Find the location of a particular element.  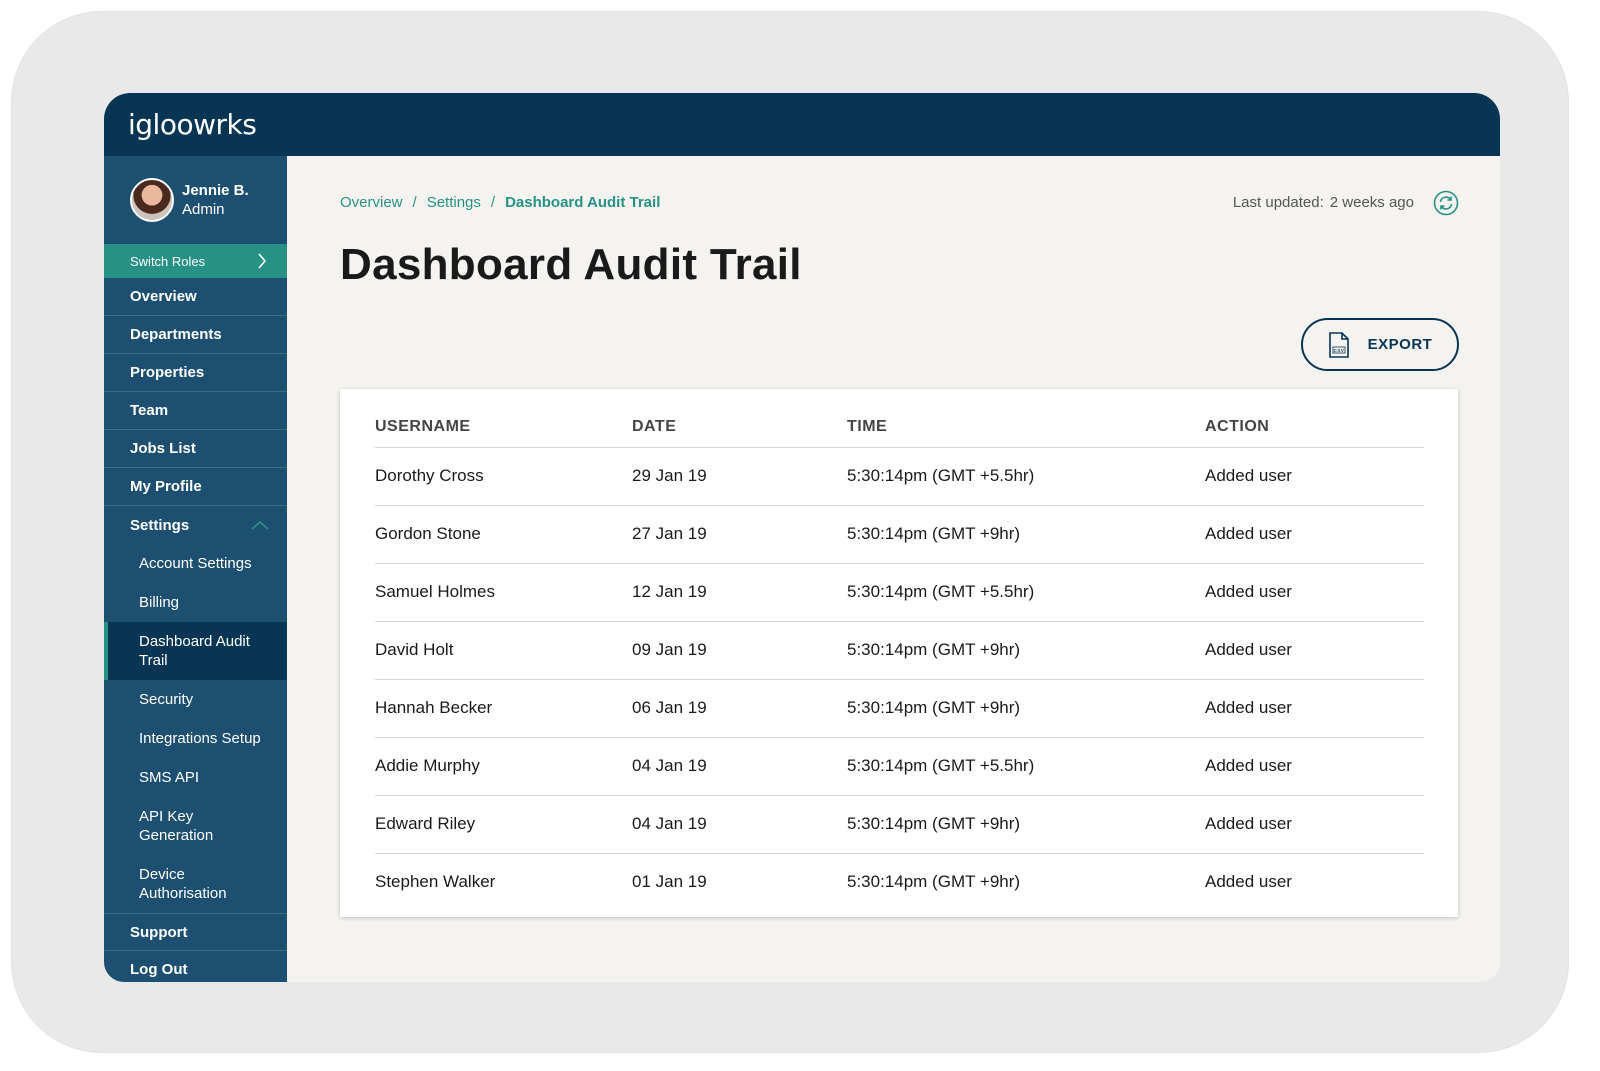

column-header-time: TIME is located at coordinates (1026, 428).